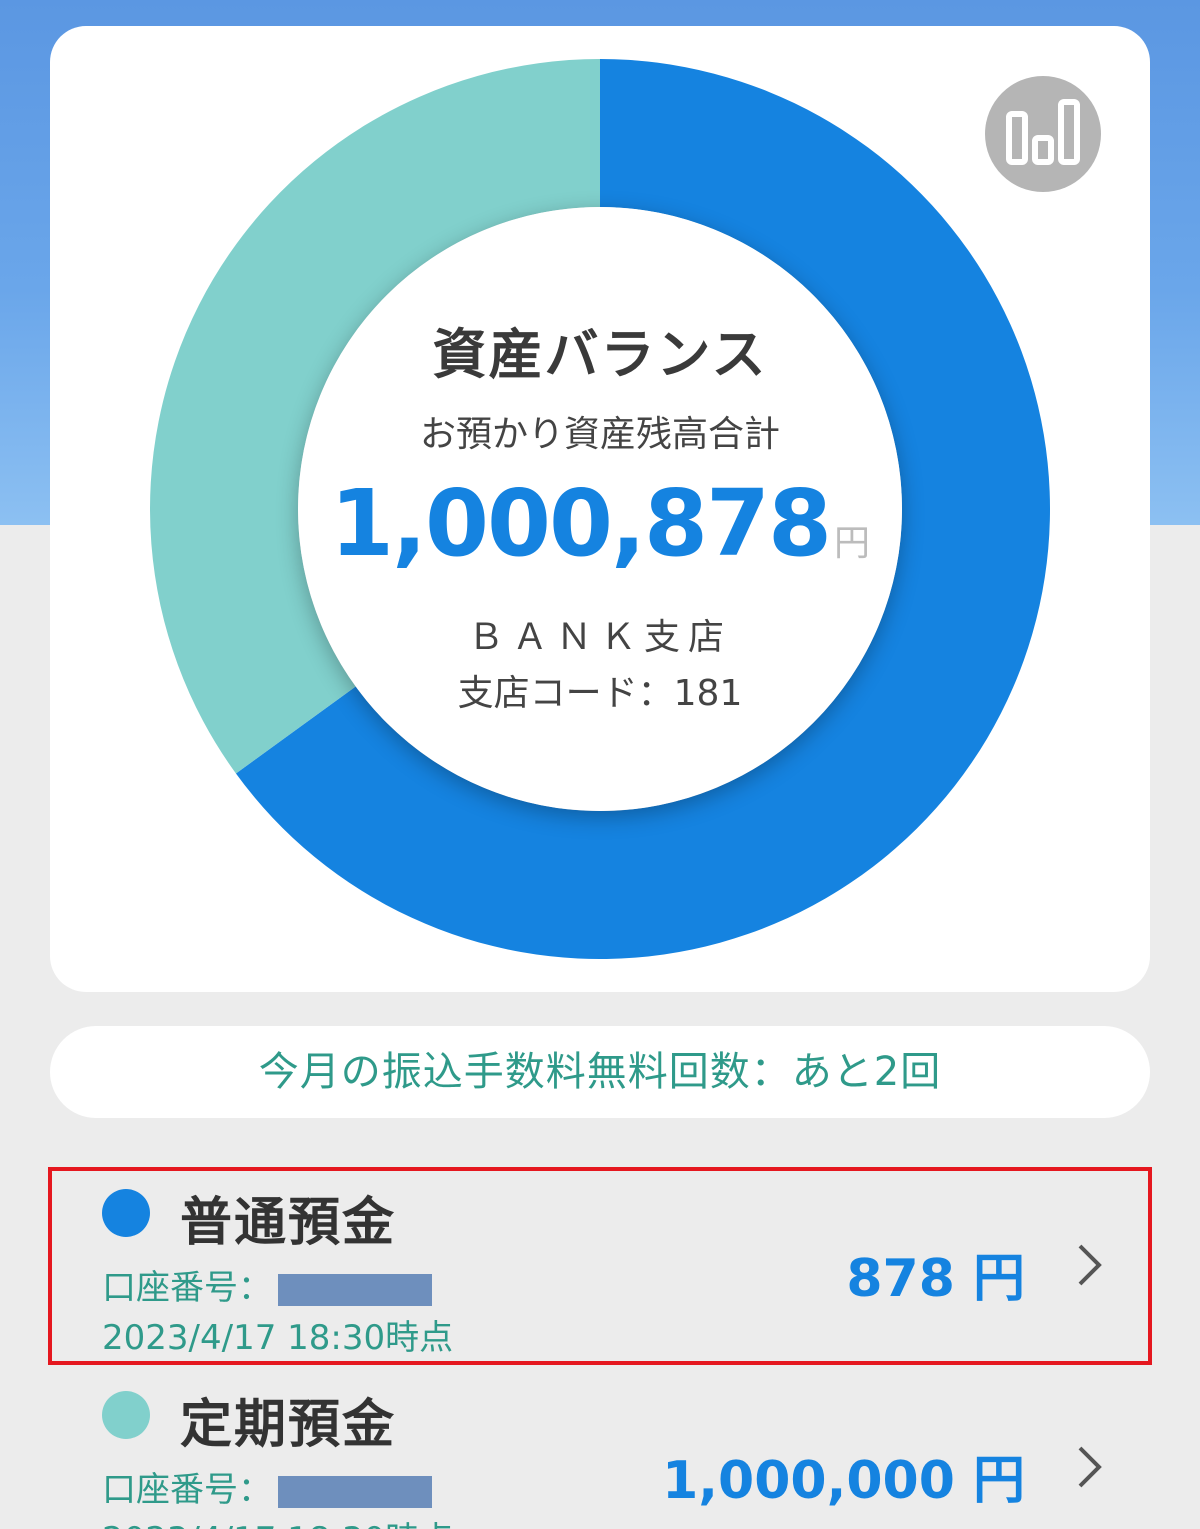 The width and height of the screenshot is (1200, 1529). Describe the element at coordinates (843, 1481) in the screenshot. I see `account-balance: 1,000,000 円` at that location.